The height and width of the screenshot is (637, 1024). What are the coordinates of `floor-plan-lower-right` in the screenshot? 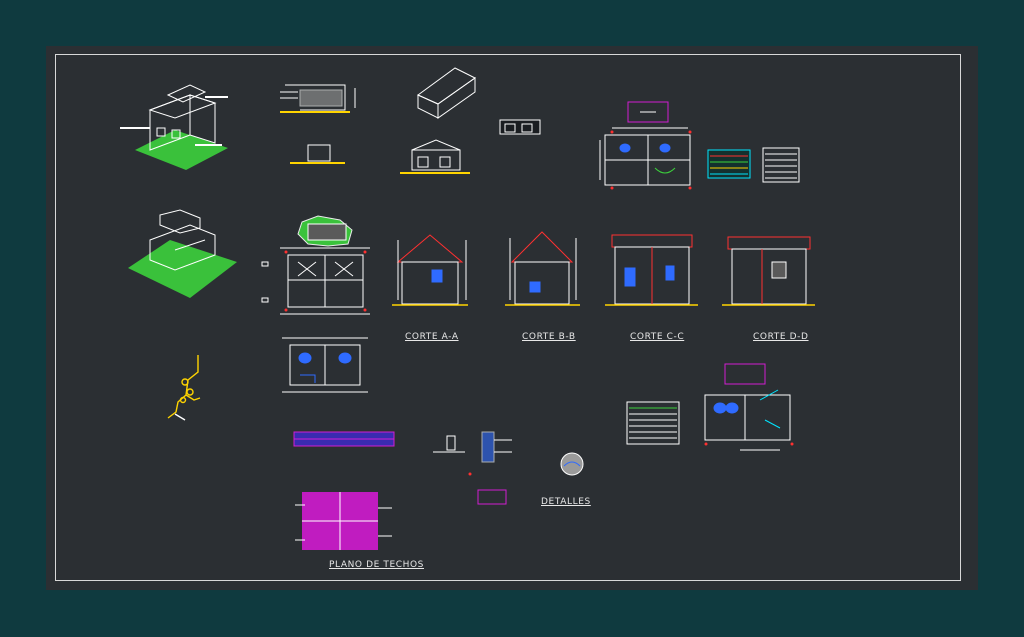 It's located at (747, 407).